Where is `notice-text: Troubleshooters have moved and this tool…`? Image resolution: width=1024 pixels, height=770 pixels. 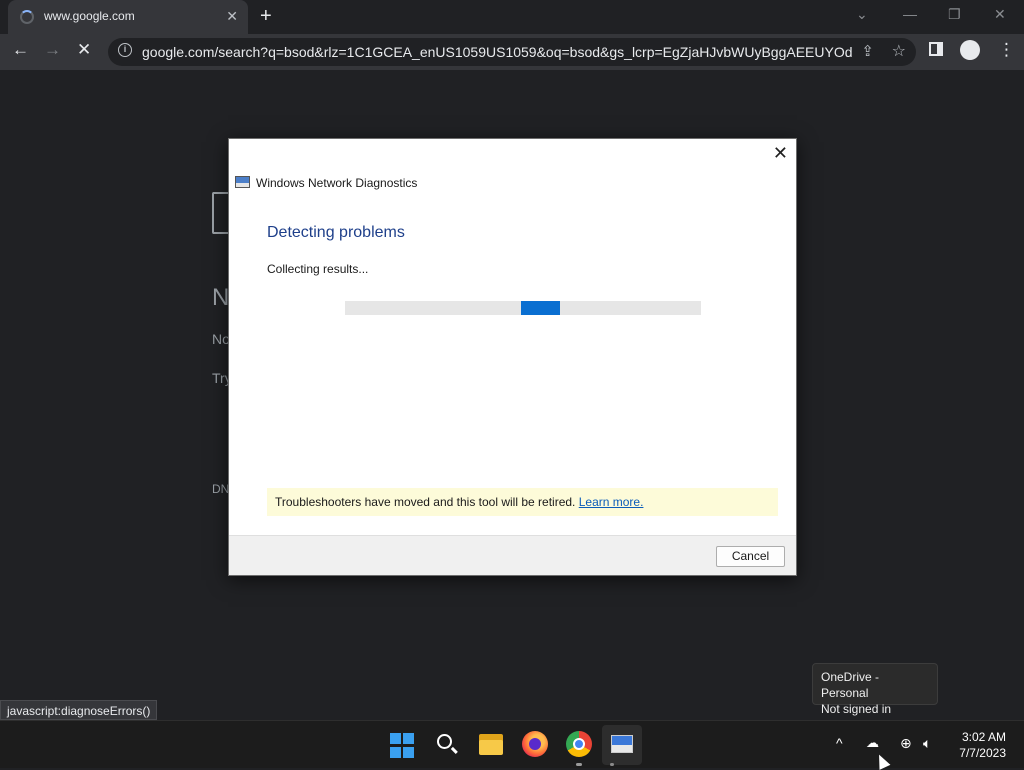 notice-text: Troubleshooters have moved and this tool… is located at coordinates (425, 502).